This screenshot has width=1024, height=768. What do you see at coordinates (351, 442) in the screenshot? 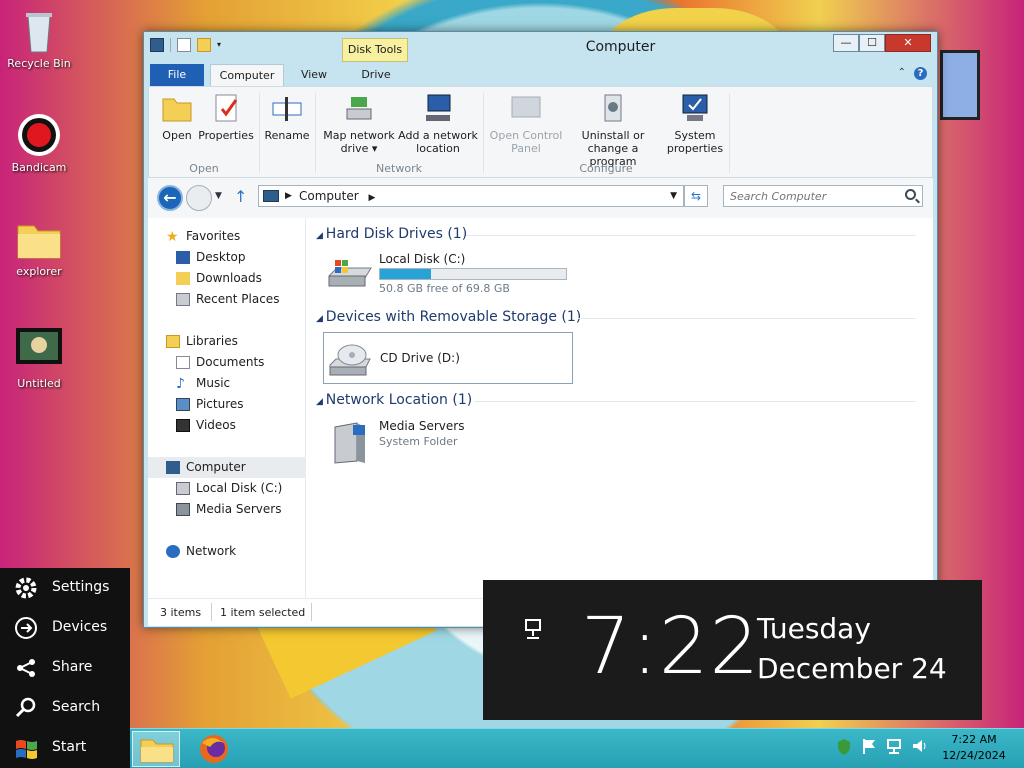
I see `media-server-icon` at bounding box center [351, 442].